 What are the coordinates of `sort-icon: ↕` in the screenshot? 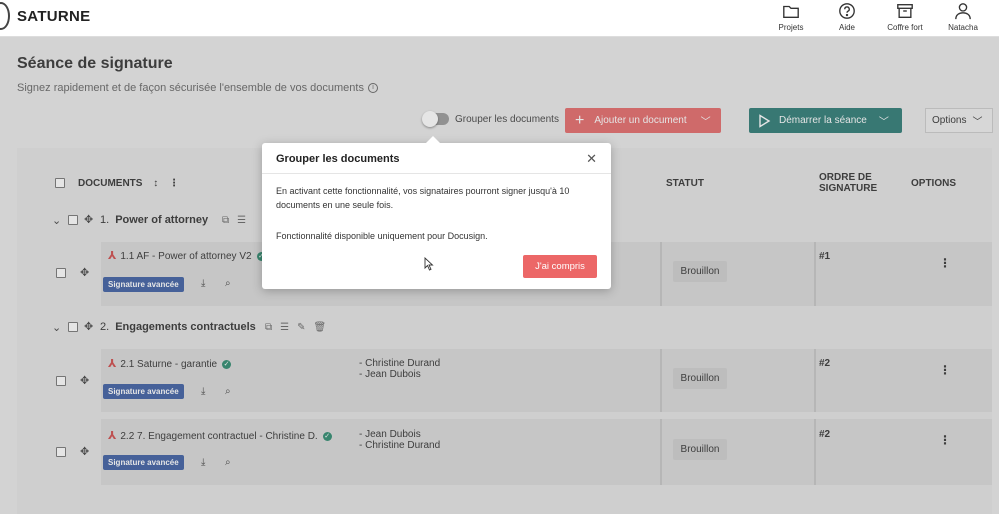 It's located at (155, 183).